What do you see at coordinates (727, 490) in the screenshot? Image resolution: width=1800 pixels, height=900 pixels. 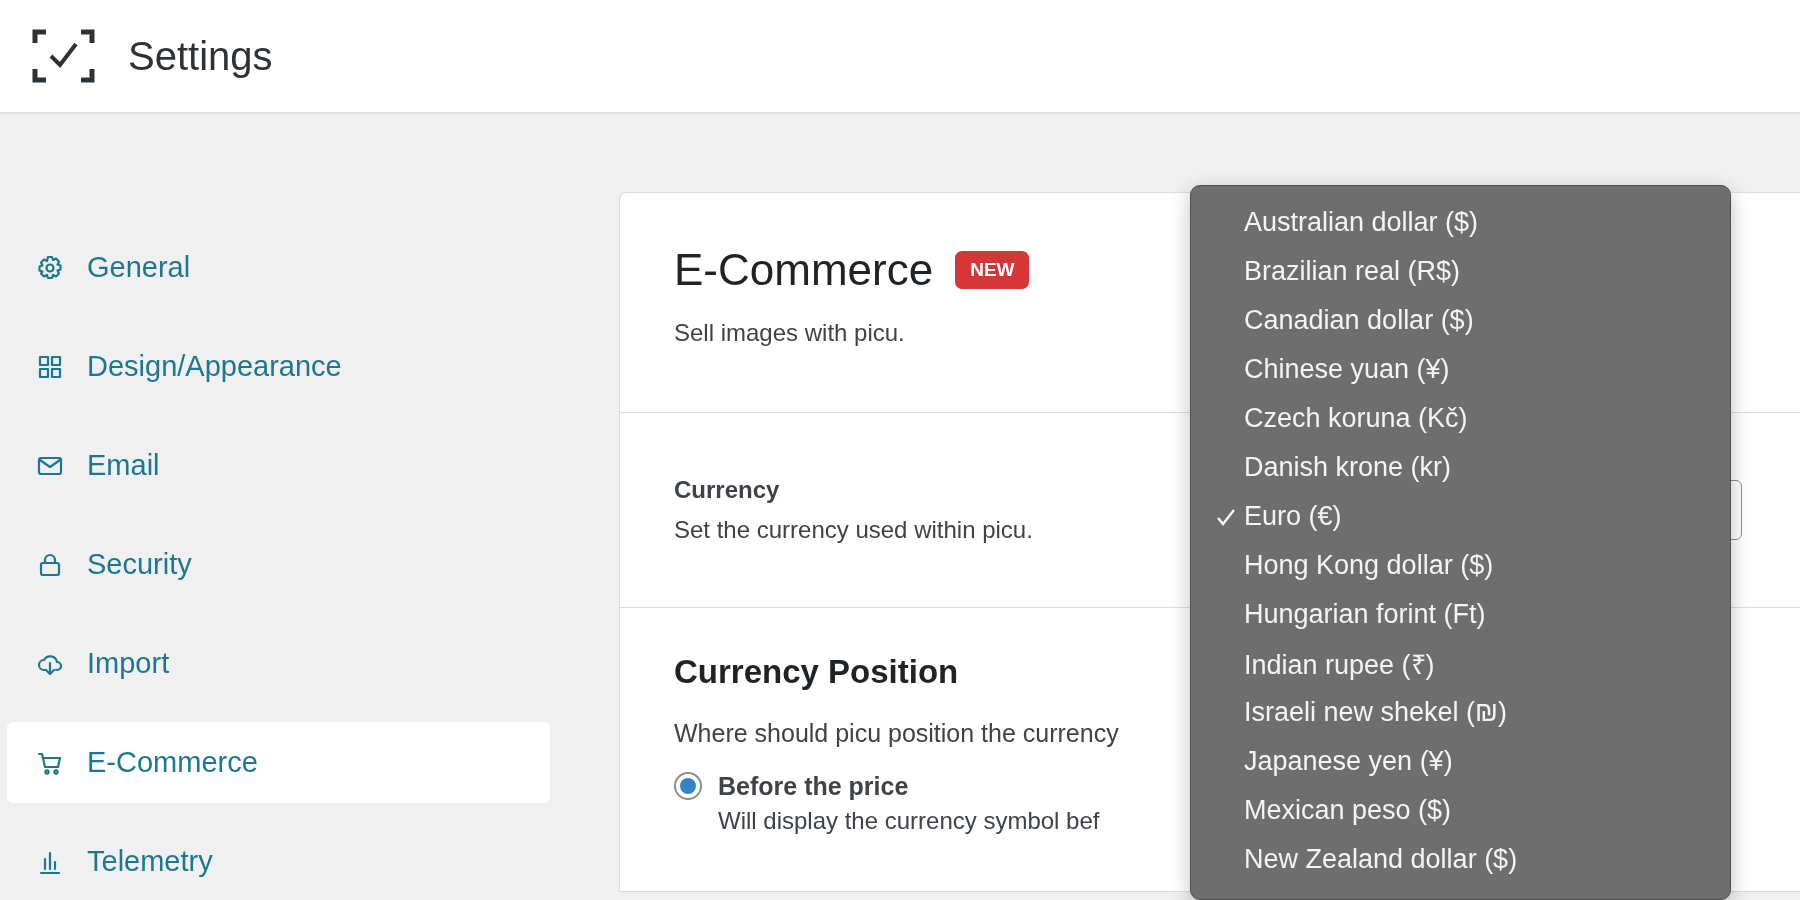 I see `setting-label: Currency` at bounding box center [727, 490].